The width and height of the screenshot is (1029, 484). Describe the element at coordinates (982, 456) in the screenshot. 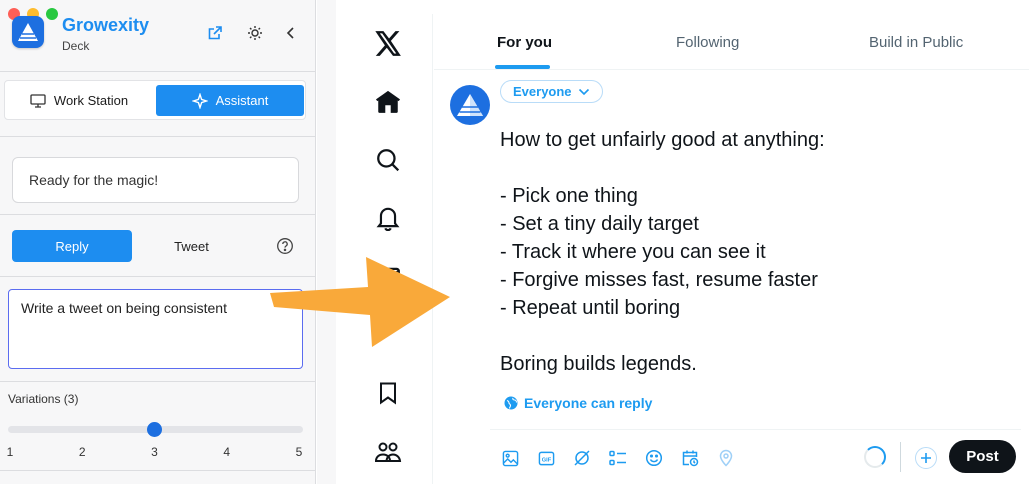

I see `post-button: Post` at that location.